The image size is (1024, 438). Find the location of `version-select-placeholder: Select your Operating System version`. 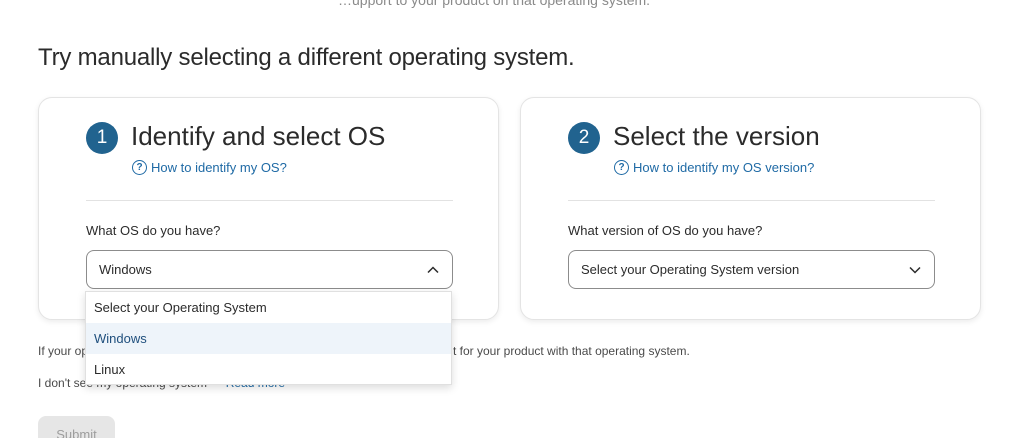

version-select-placeholder: Select your Operating System version is located at coordinates (690, 269).